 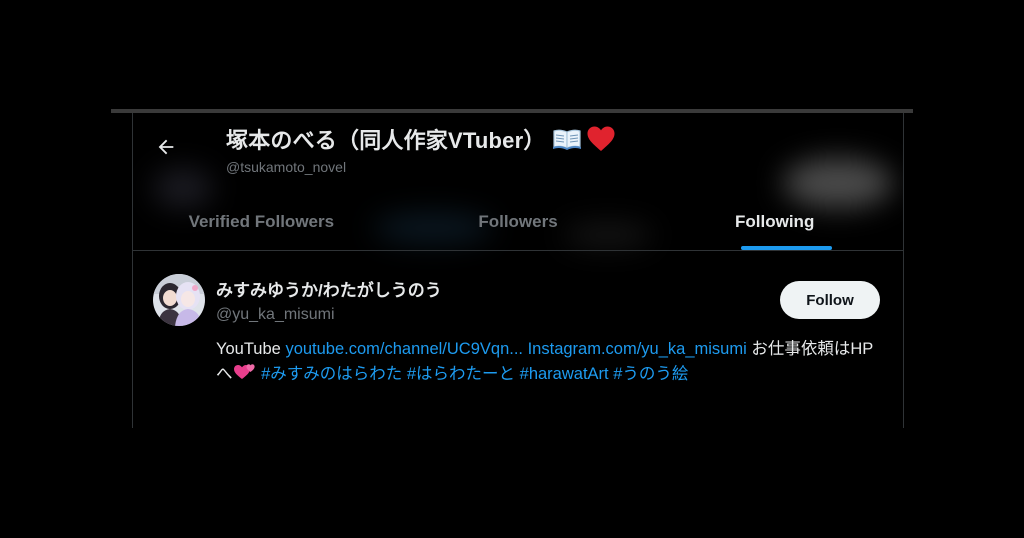 I want to click on back-button, so click(x=166, y=147).